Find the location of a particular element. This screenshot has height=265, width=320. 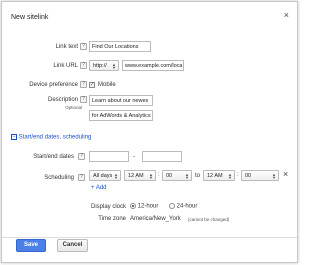

scheduling-label: Scheduling is located at coordinates (59, 178).